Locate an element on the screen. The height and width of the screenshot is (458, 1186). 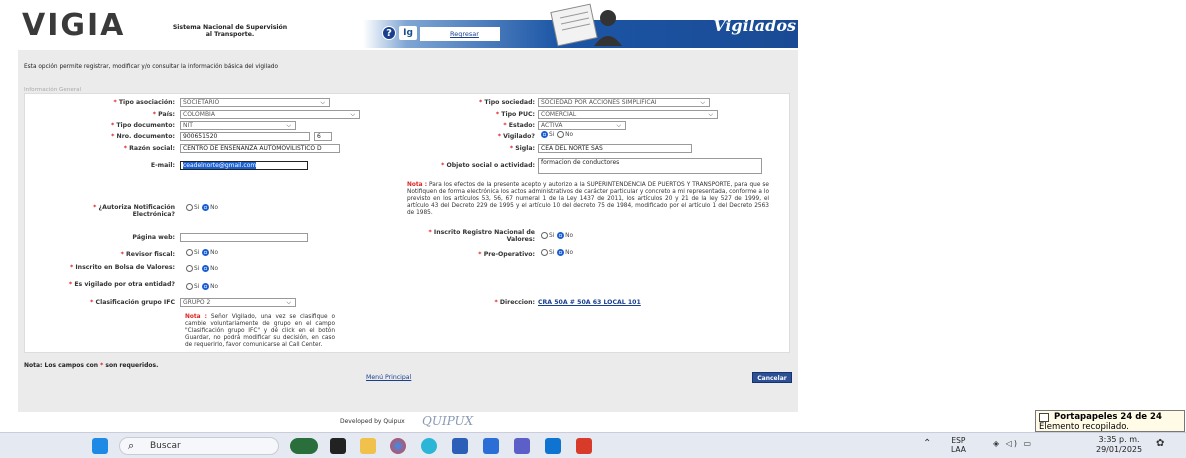
pre-operativo-no-radio is located at coordinates (561, 252).